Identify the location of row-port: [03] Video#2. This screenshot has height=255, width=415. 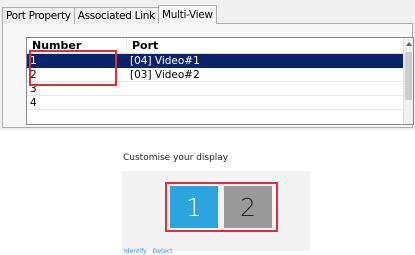
(165, 75).